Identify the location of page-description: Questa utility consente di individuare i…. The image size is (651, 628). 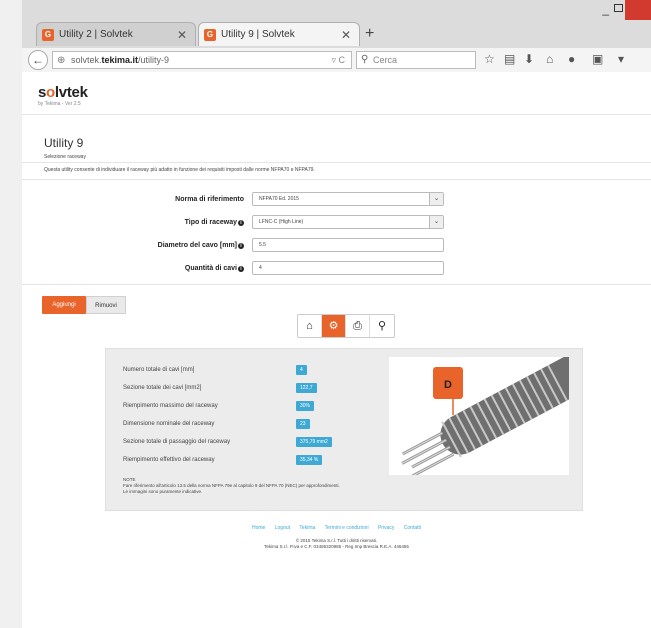
(179, 170).